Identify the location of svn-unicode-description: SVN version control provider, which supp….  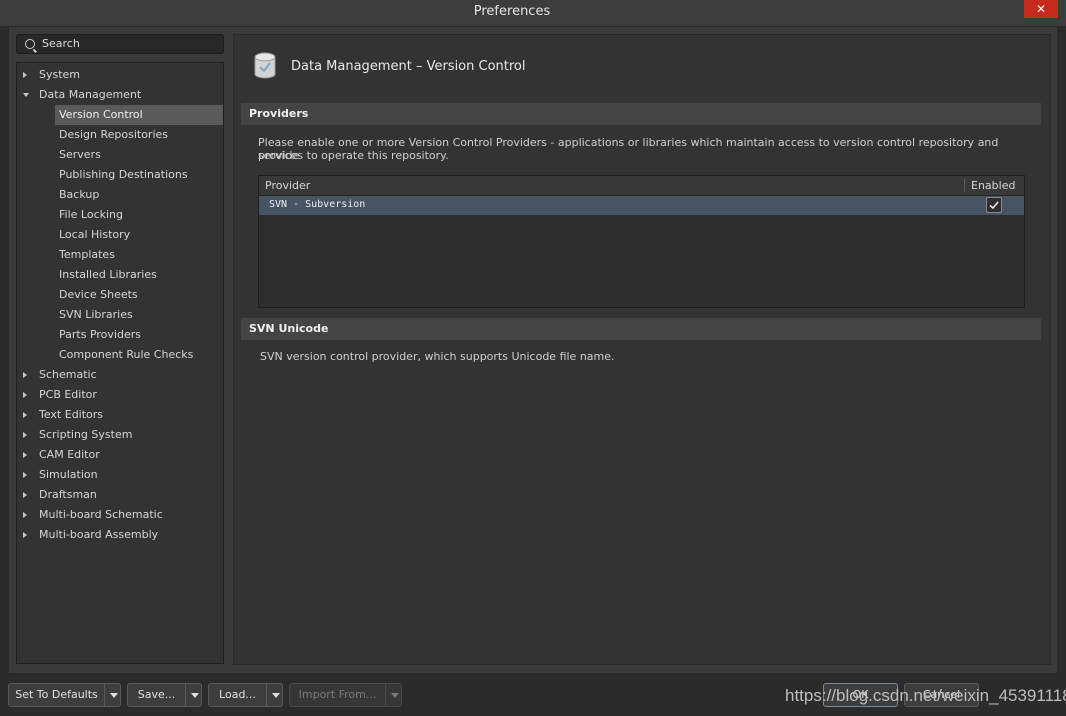
(437, 356).